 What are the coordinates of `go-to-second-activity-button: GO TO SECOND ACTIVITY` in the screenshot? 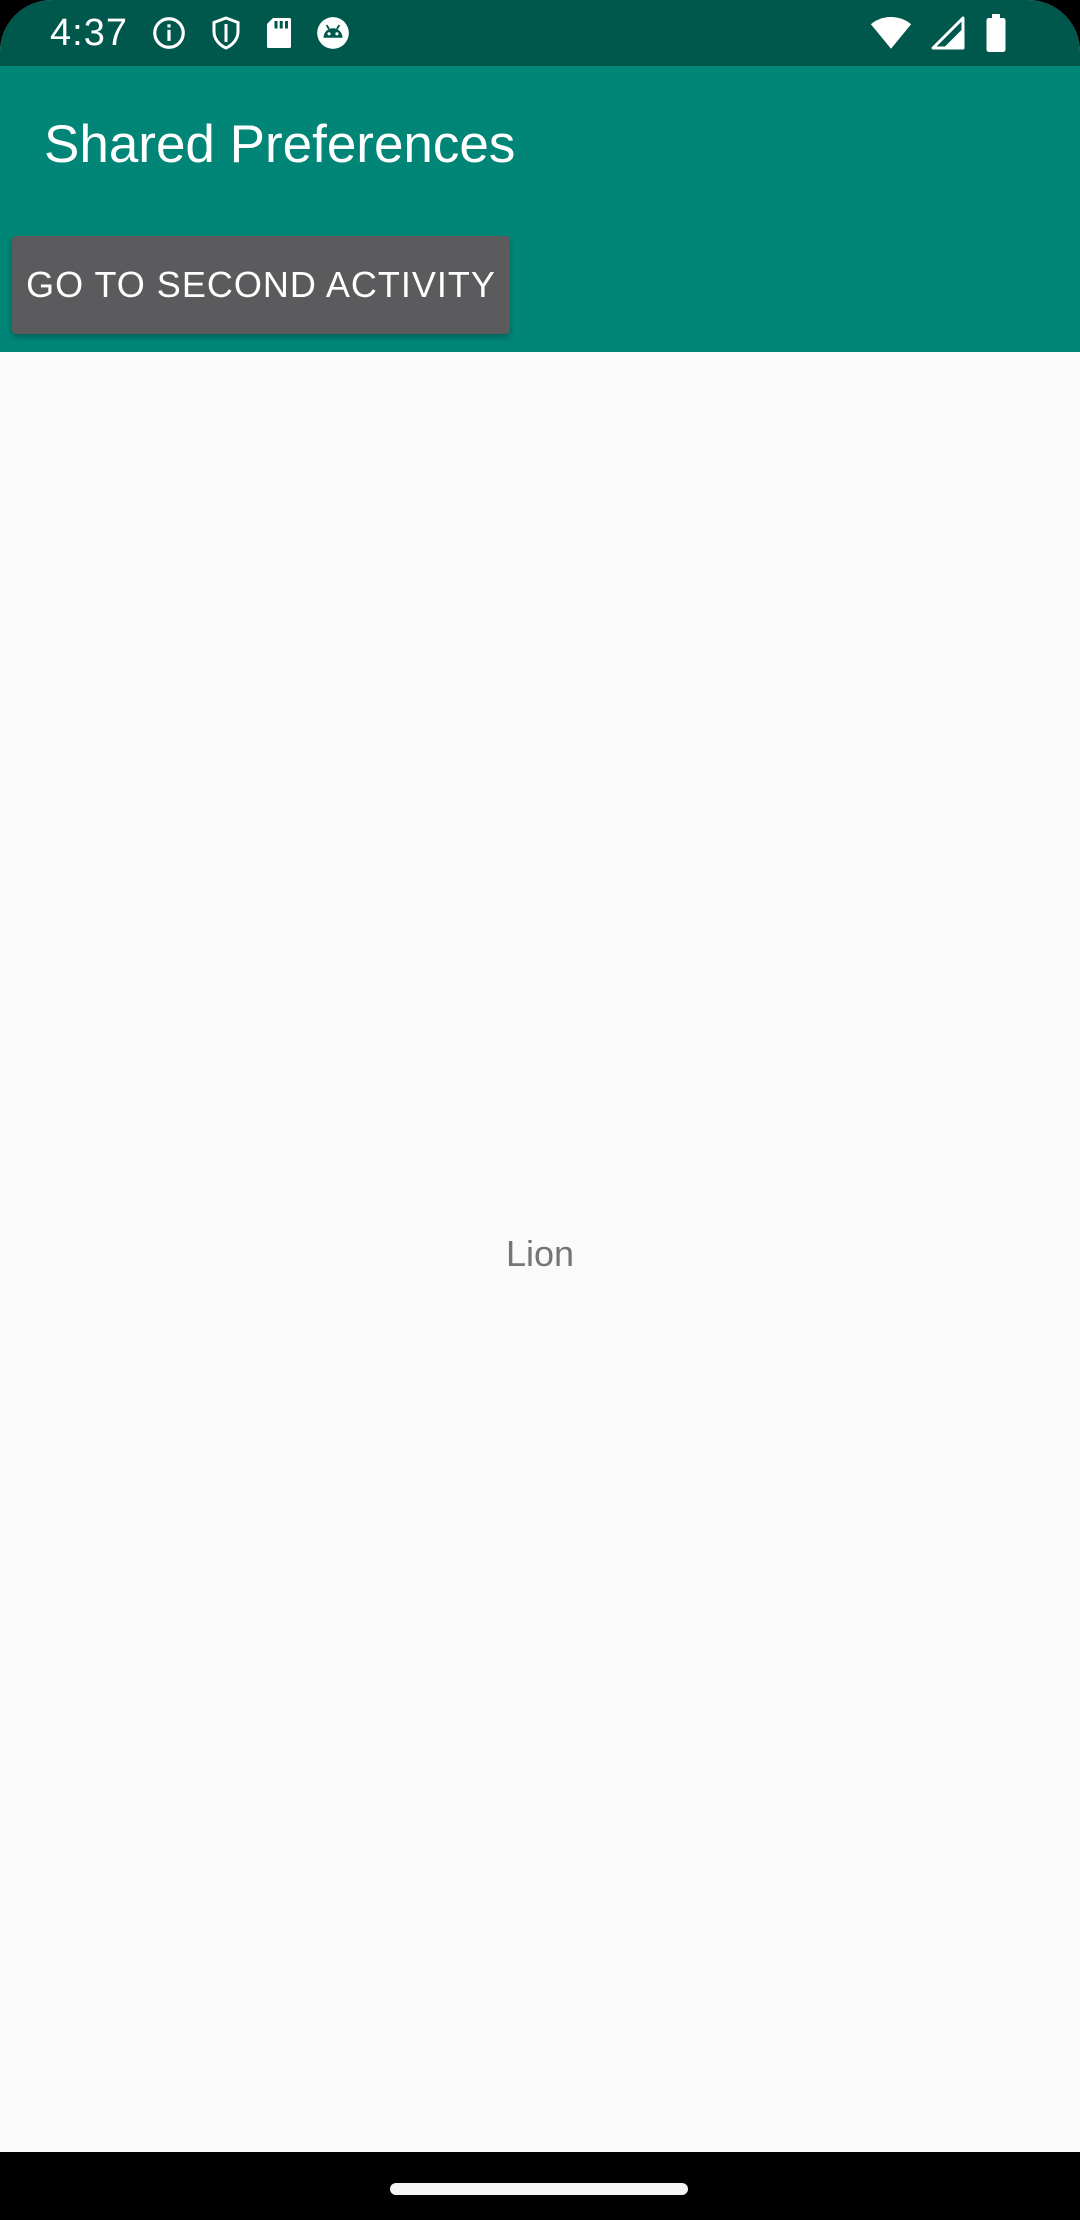 It's located at (261, 285).